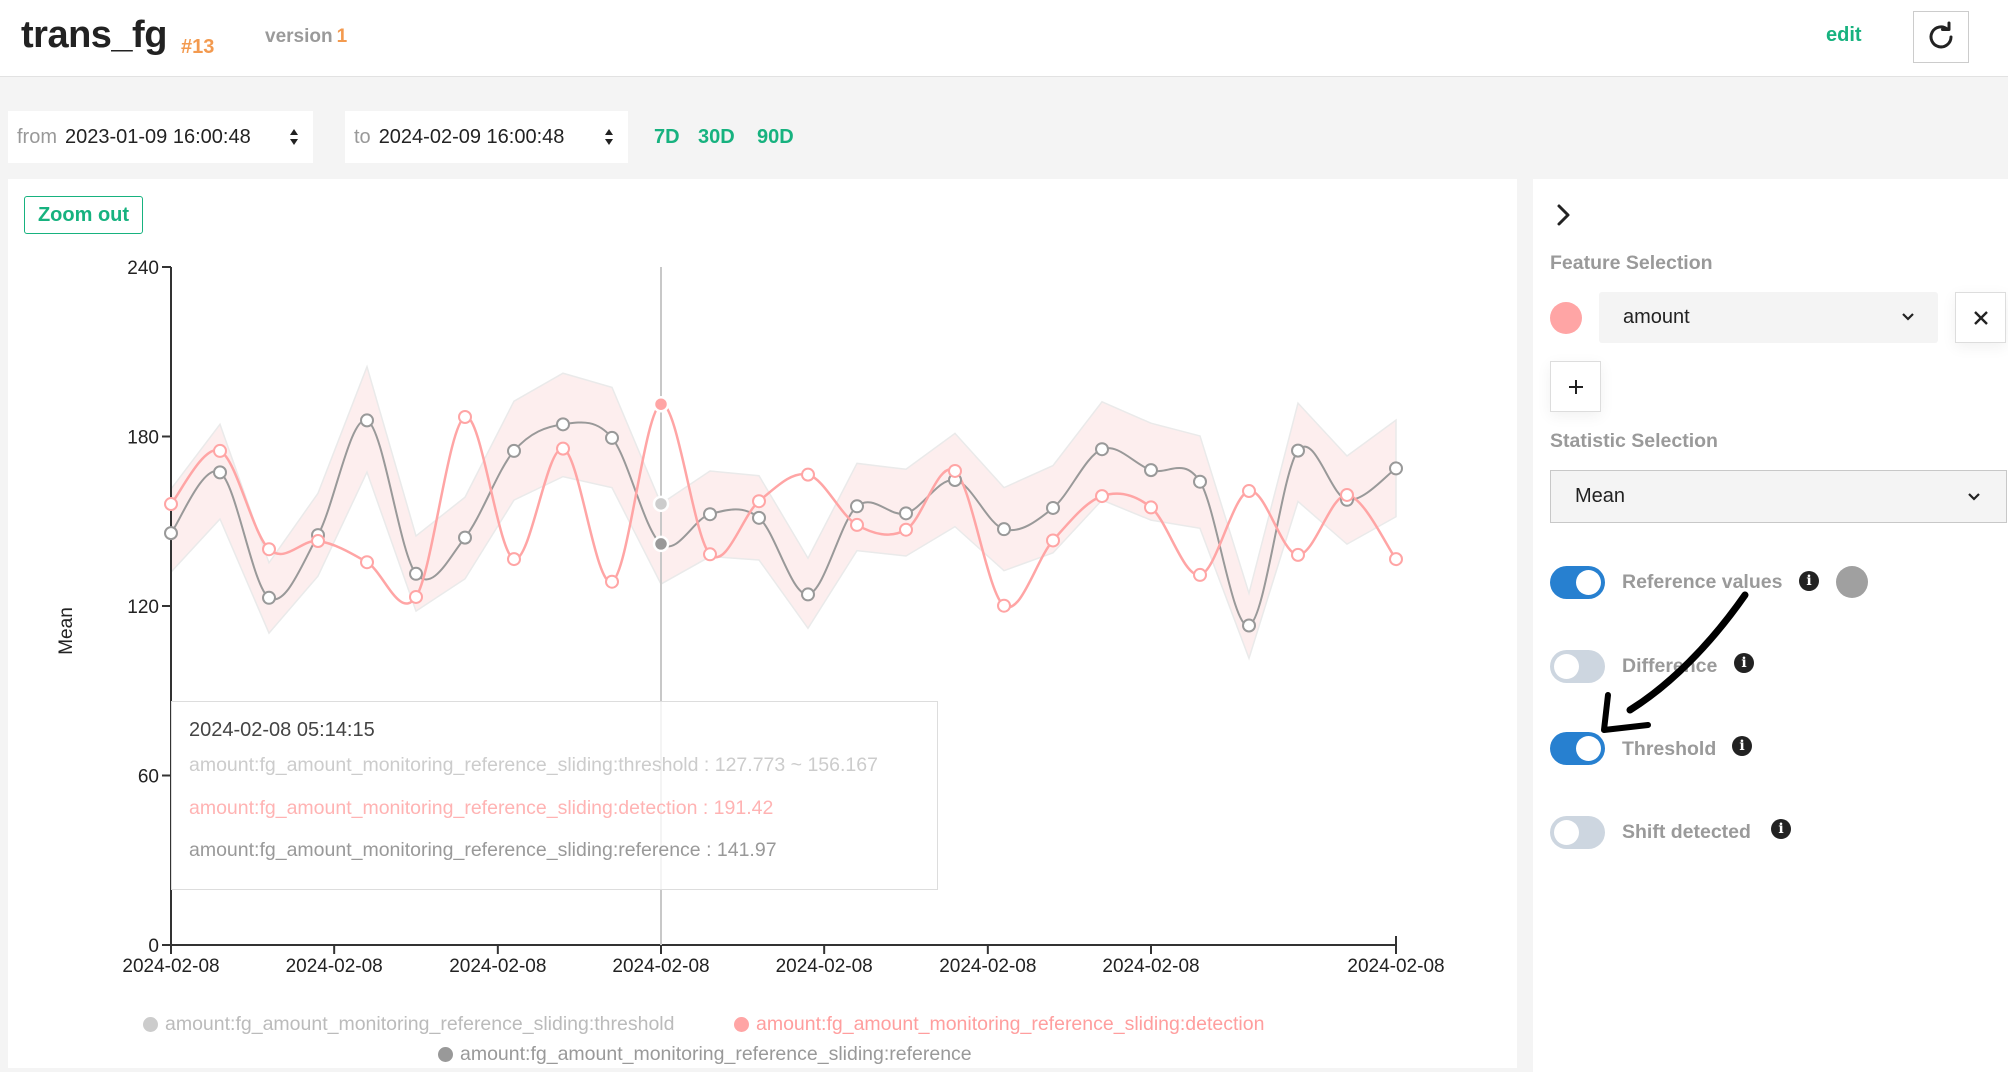  What do you see at coordinates (1631, 263) in the screenshot?
I see `feature-selection-title: Feature Selection` at bounding box center [1631, 263].